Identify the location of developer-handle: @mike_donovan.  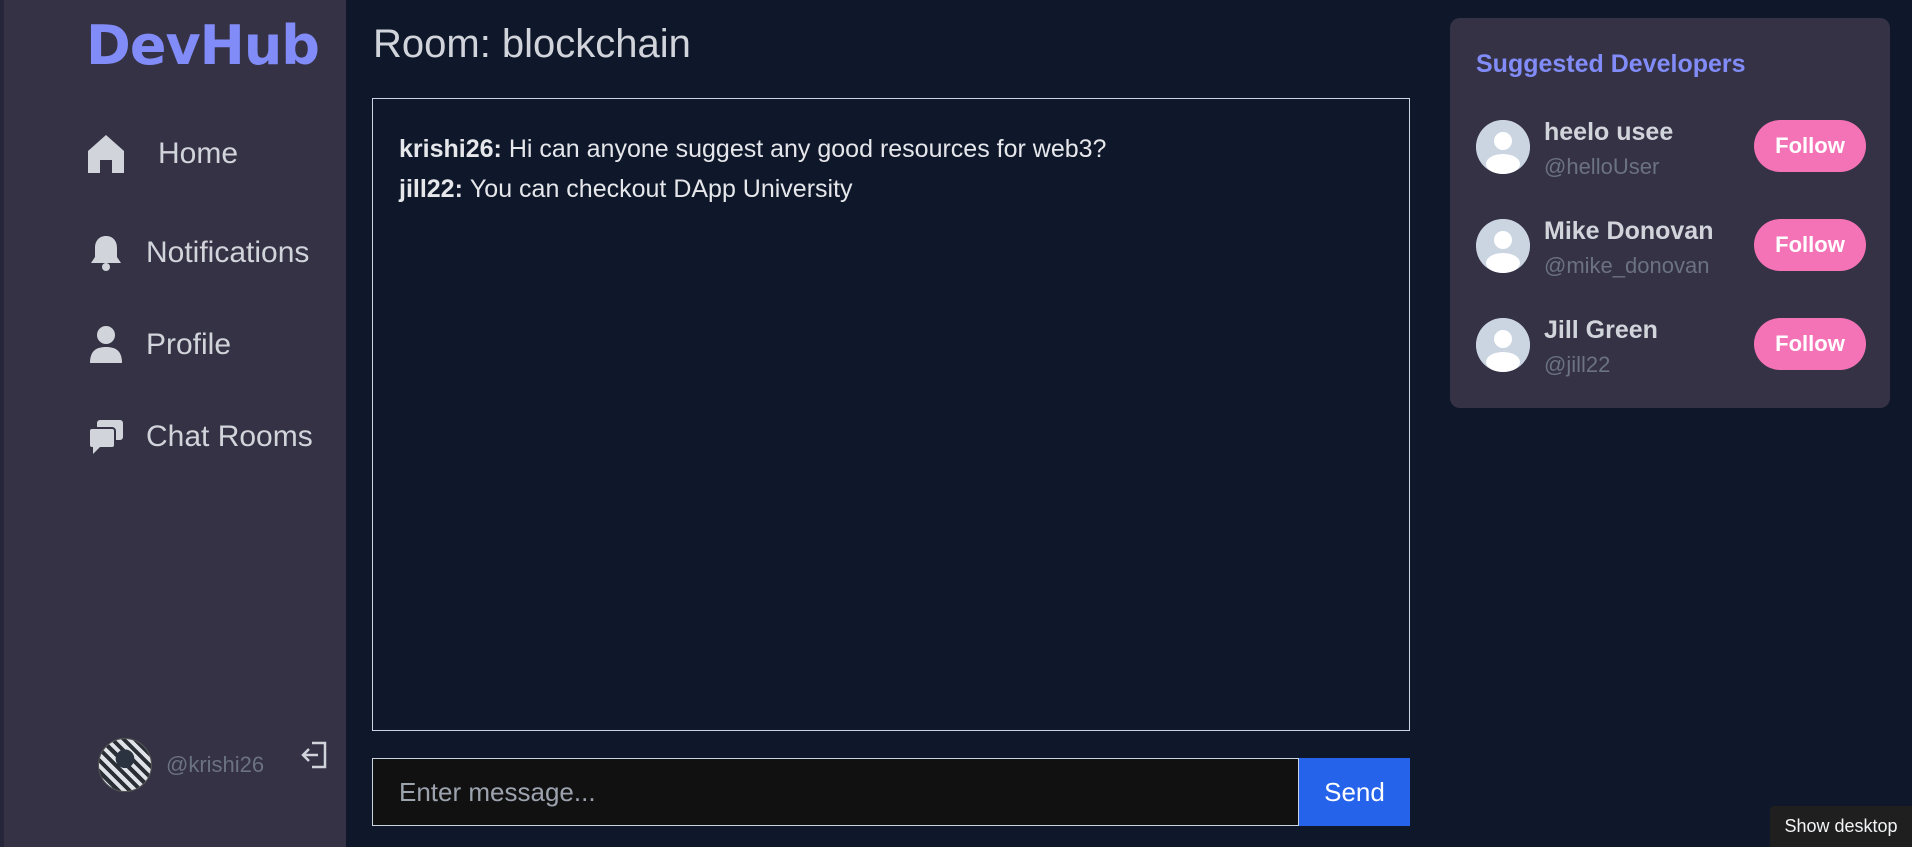
(1627, 265).